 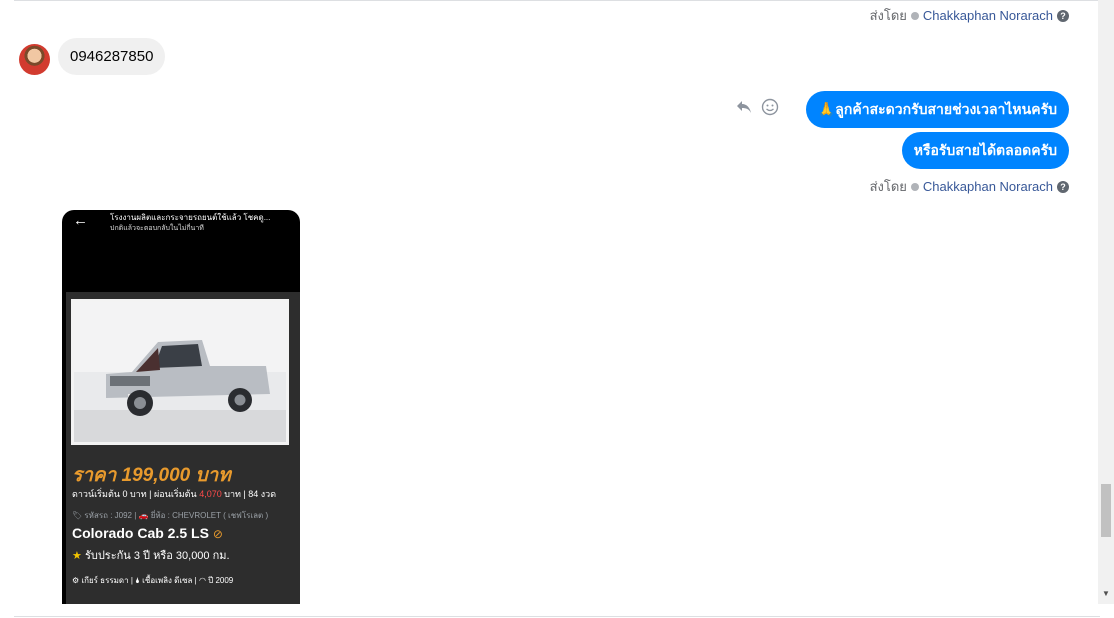 What do you see at coordinates (80, 220) in the screenshot?
I see `back-arrow-icon: ←` at bounding box center [80, 220].